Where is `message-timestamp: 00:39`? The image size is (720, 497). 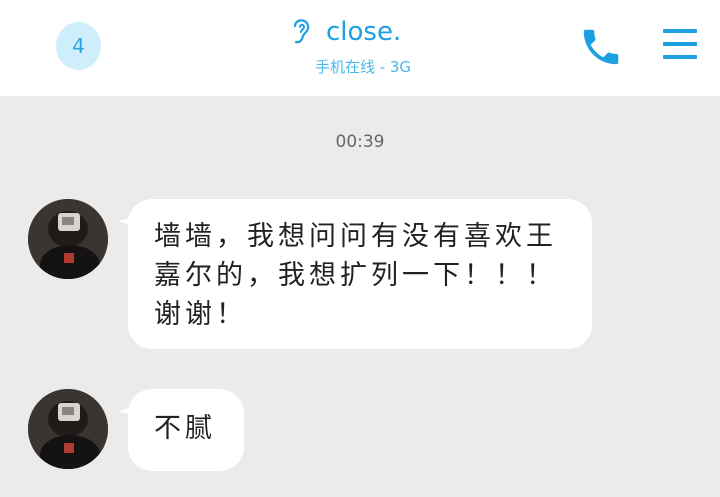 message-timestamp: 00:39 is located at coordinates (360, 142).